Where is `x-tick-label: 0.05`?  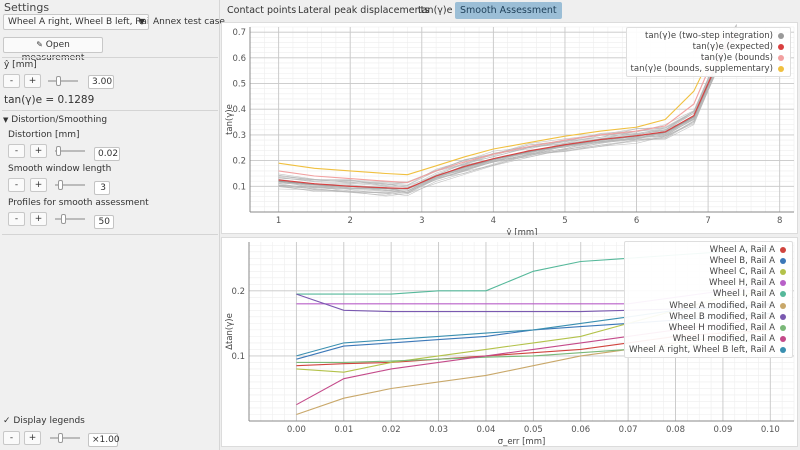
x-tick-label: 0.05 is located at coordinates (533, 430).